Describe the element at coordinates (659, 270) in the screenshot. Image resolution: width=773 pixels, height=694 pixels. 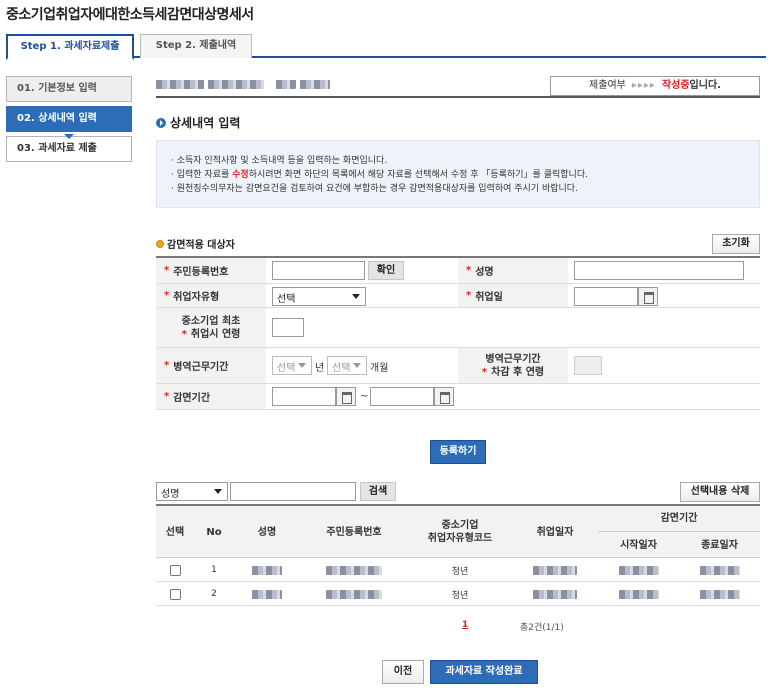
I see `name-input` at that location.